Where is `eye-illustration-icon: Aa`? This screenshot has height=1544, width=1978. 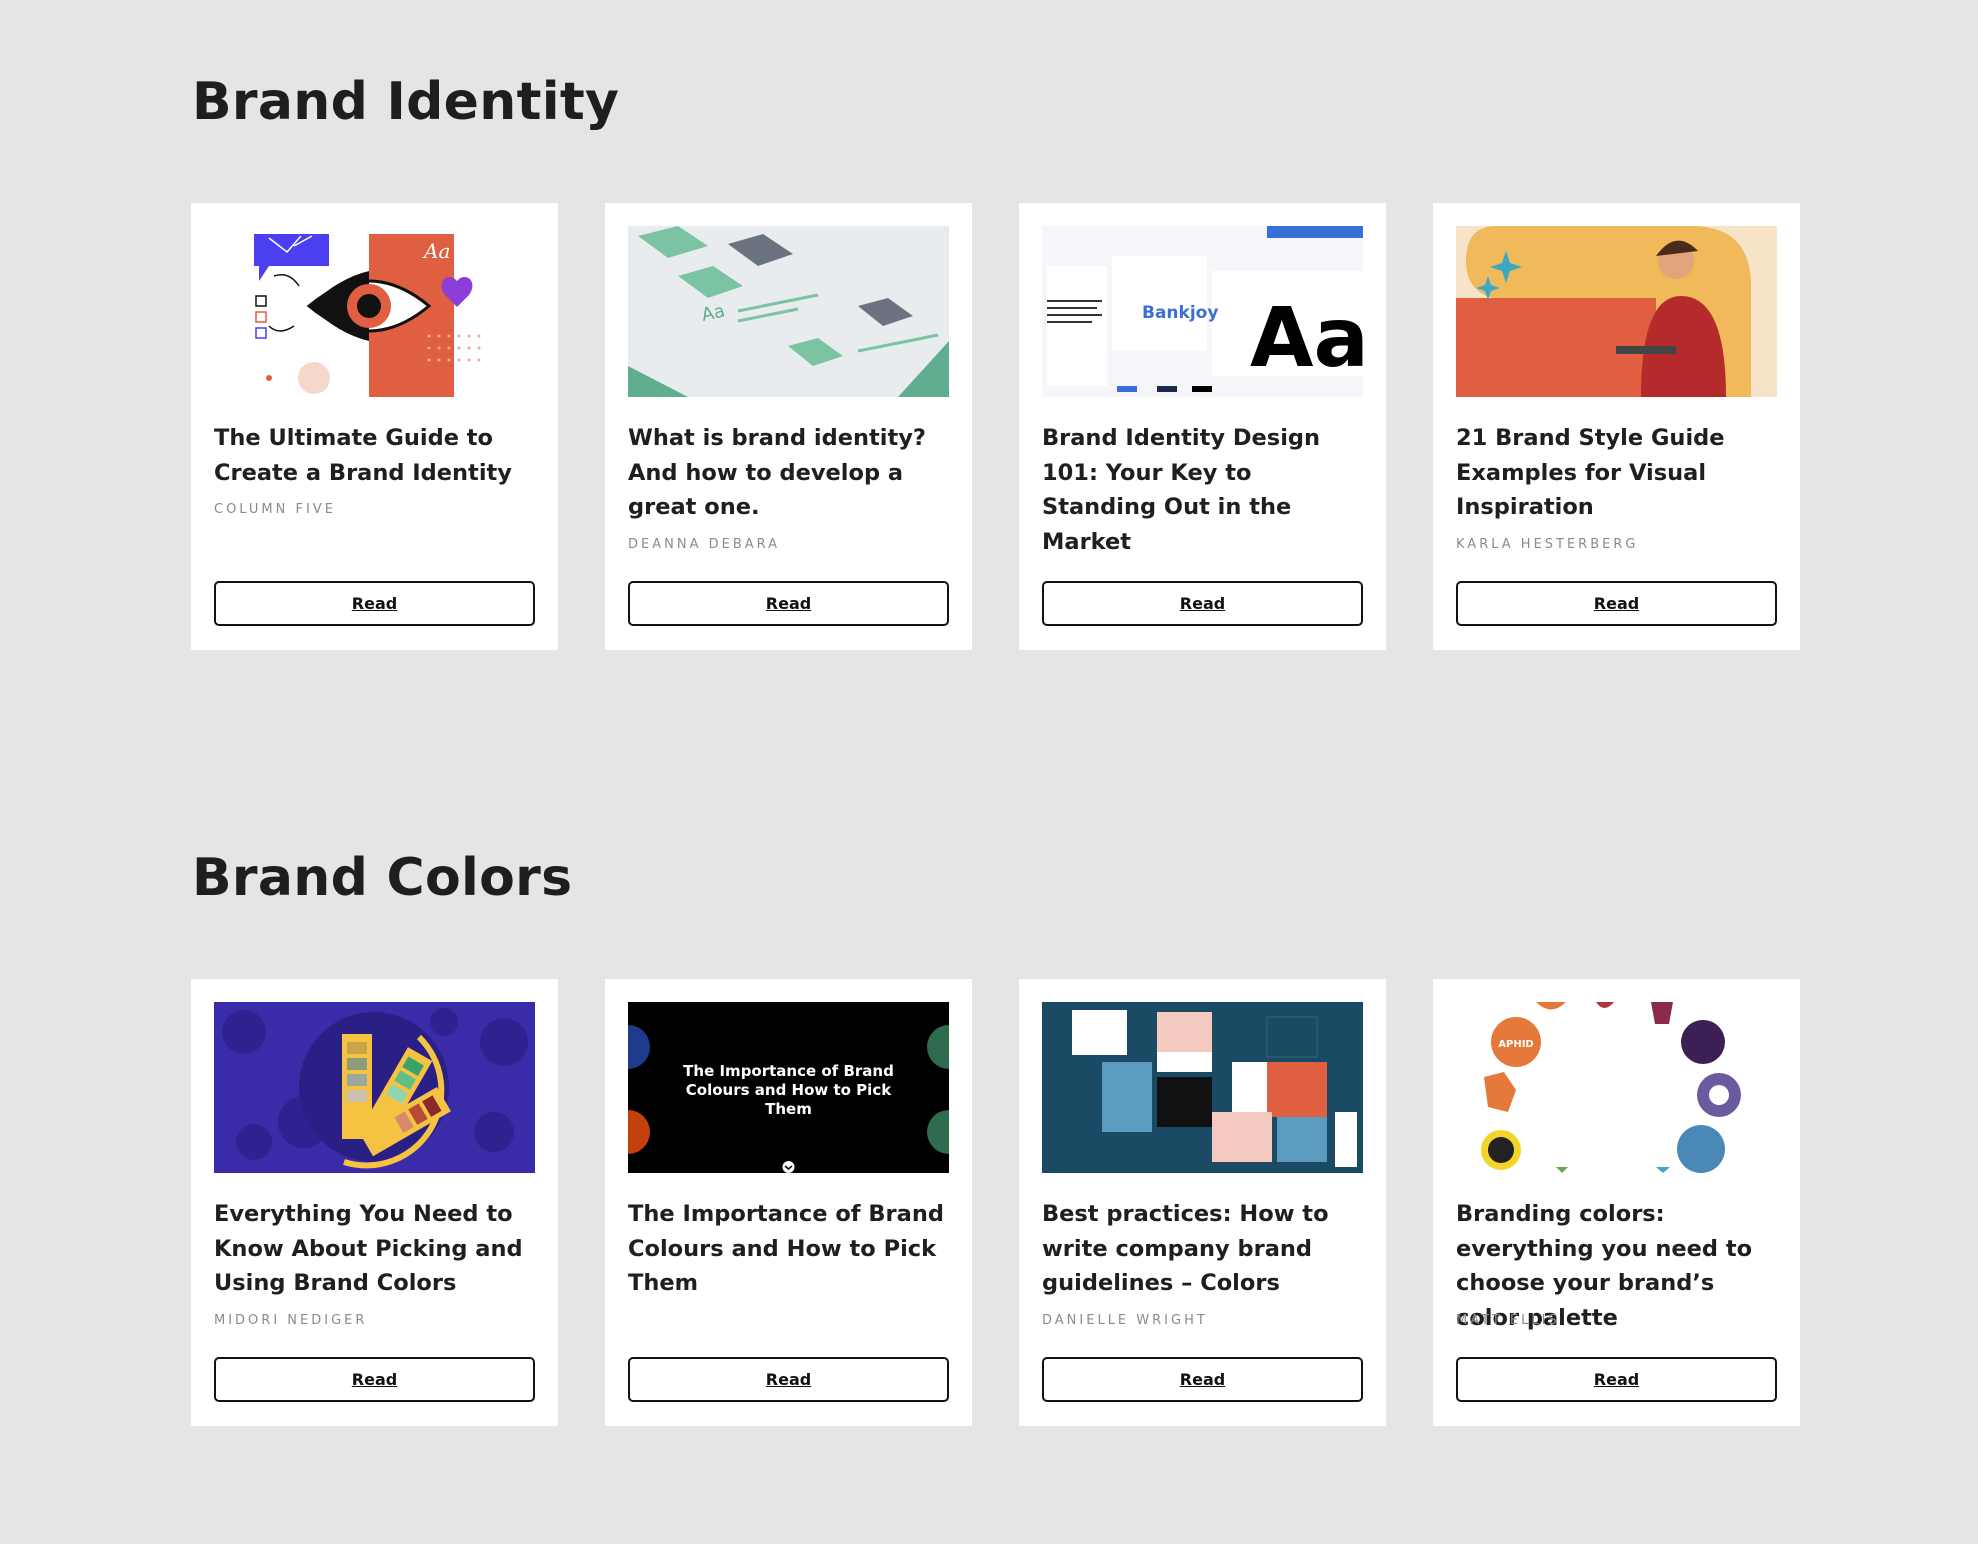 eye-illustration-icon: Aa is located at coordinates (374, 311).